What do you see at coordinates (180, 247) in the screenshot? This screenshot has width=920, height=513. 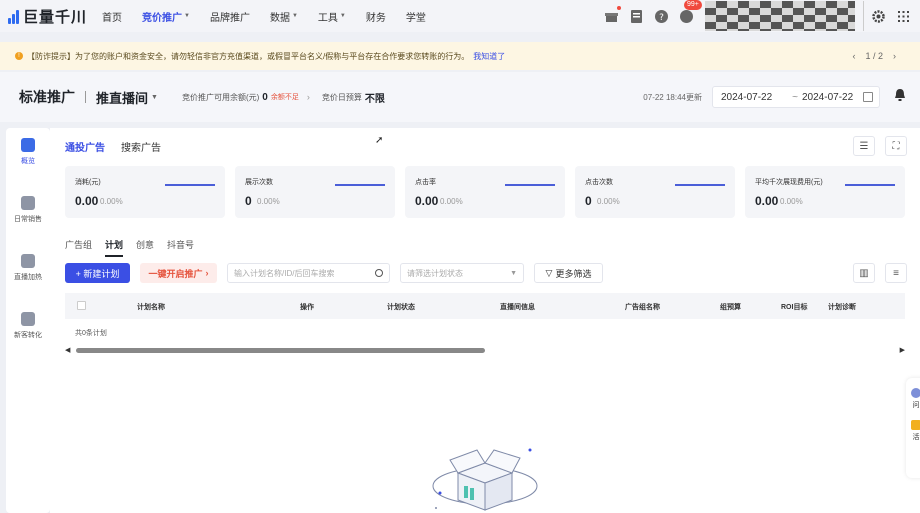 I see `tab-douyin-account: 抖音号` at bounding box center [180, 247].